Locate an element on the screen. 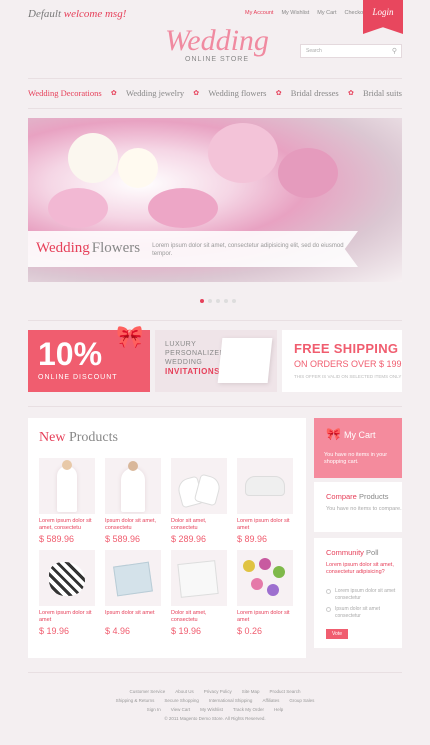  product-card: Dolor sit amet, consectetu $ 289.96 is located at coordinates (199, 501).